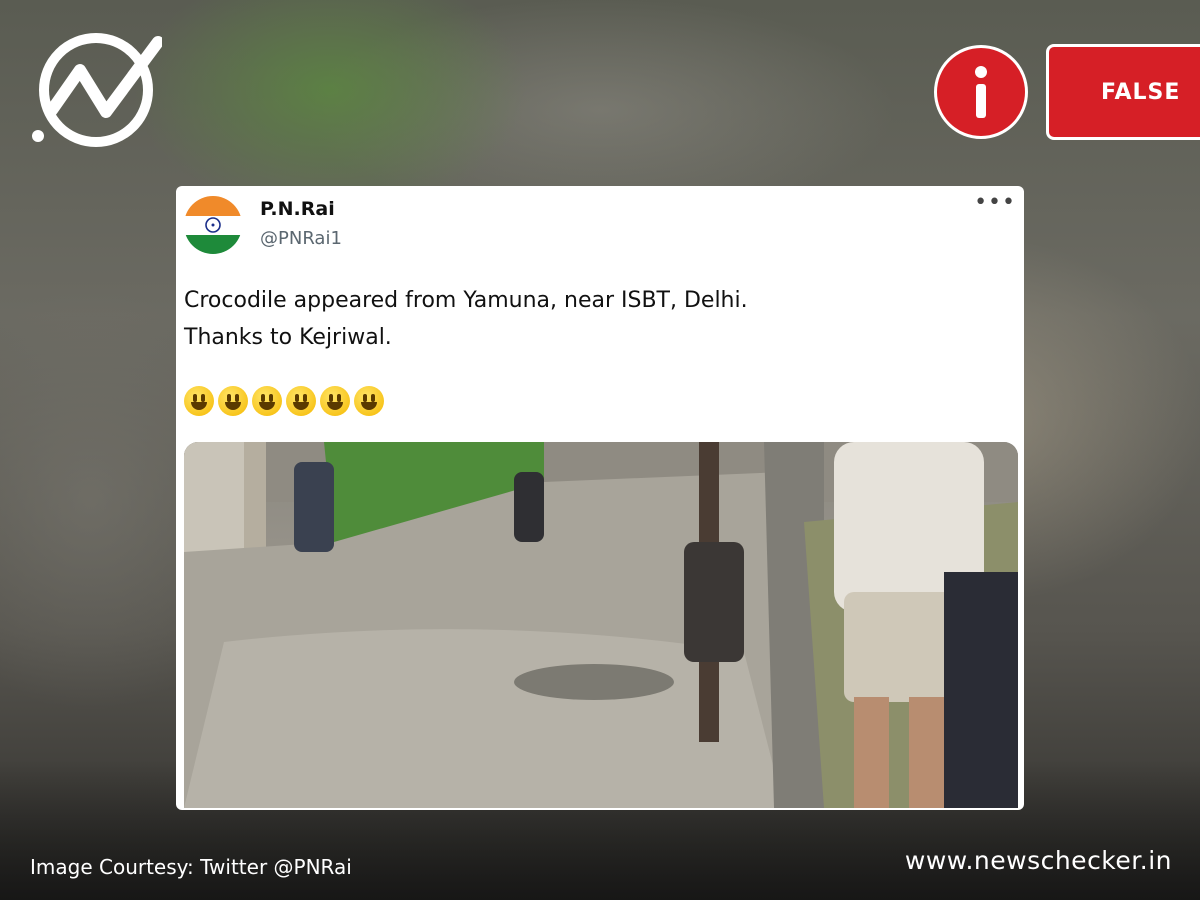 Image resolution: width=1200 pixels, height=900 pixels. I want to click on info-icon, so click(981, 92).